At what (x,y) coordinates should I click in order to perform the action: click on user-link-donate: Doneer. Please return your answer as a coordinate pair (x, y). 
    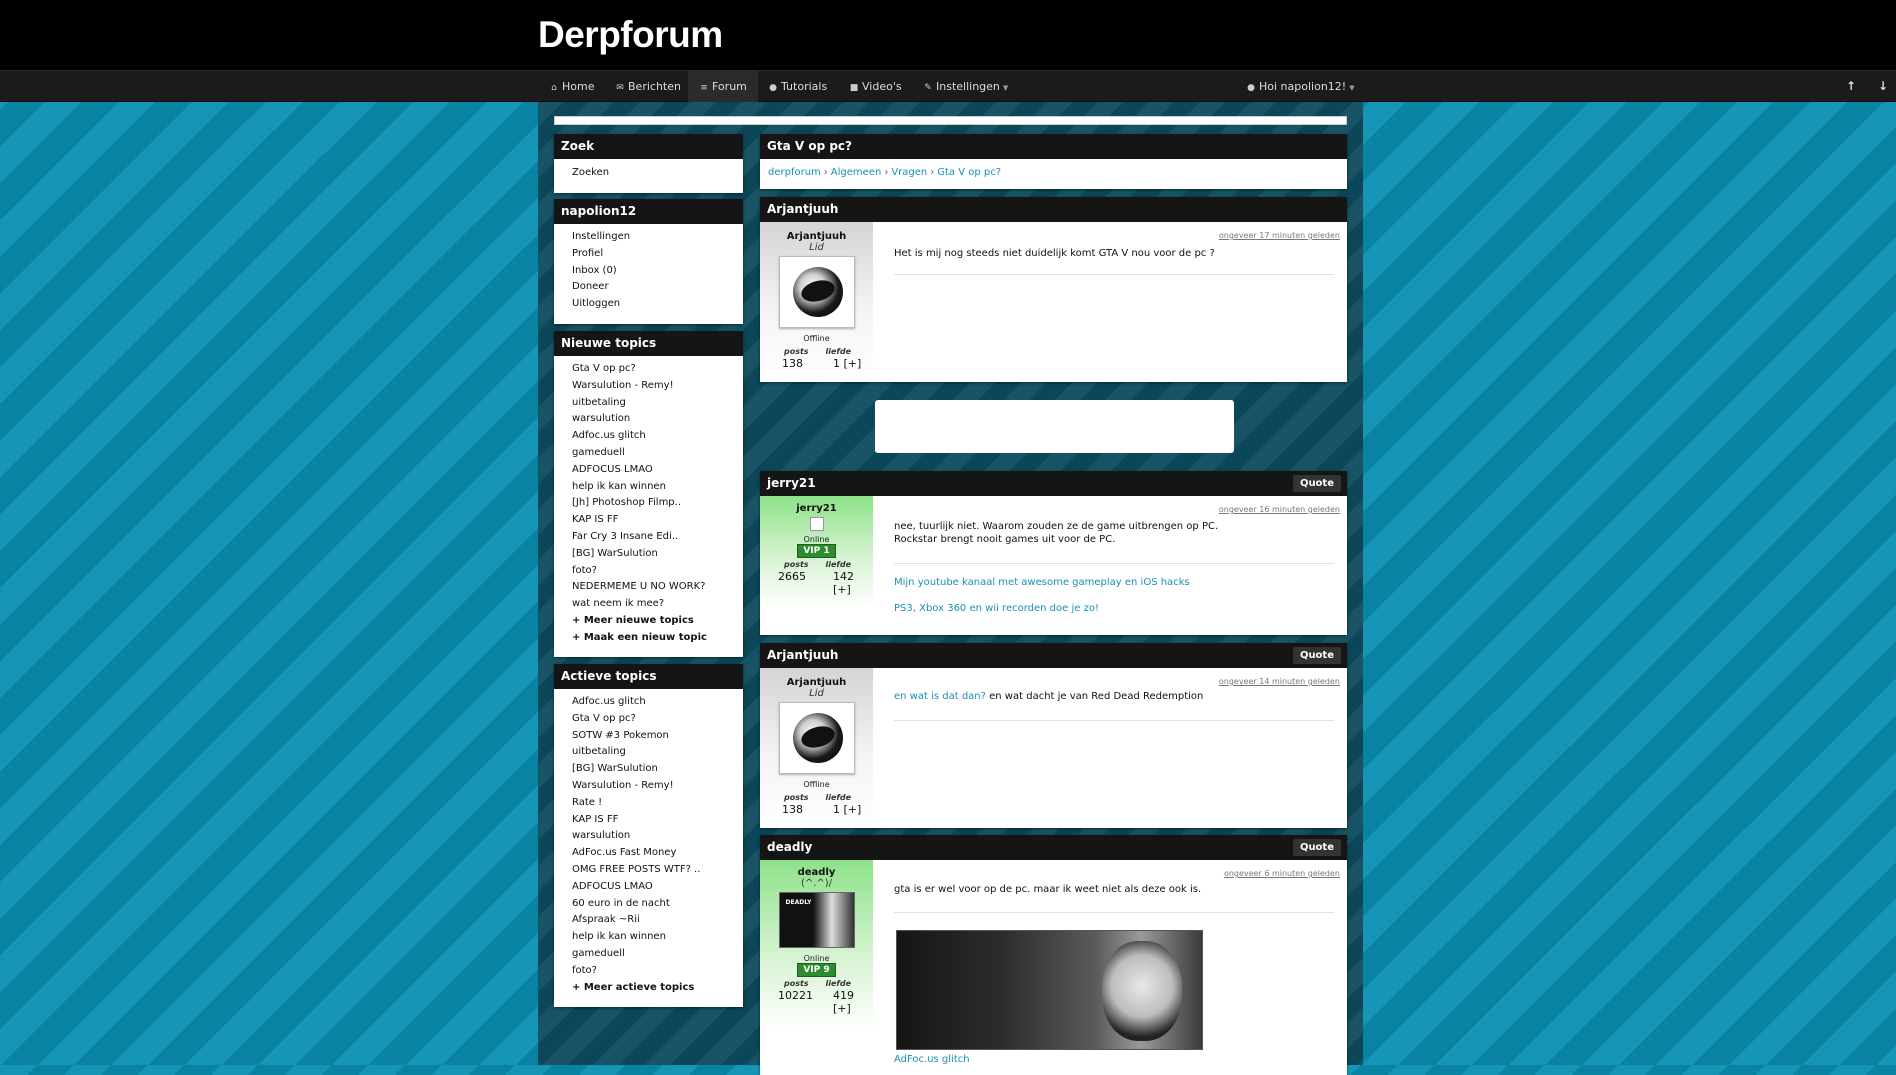
    Looking at the image, I should click on (657, 287).